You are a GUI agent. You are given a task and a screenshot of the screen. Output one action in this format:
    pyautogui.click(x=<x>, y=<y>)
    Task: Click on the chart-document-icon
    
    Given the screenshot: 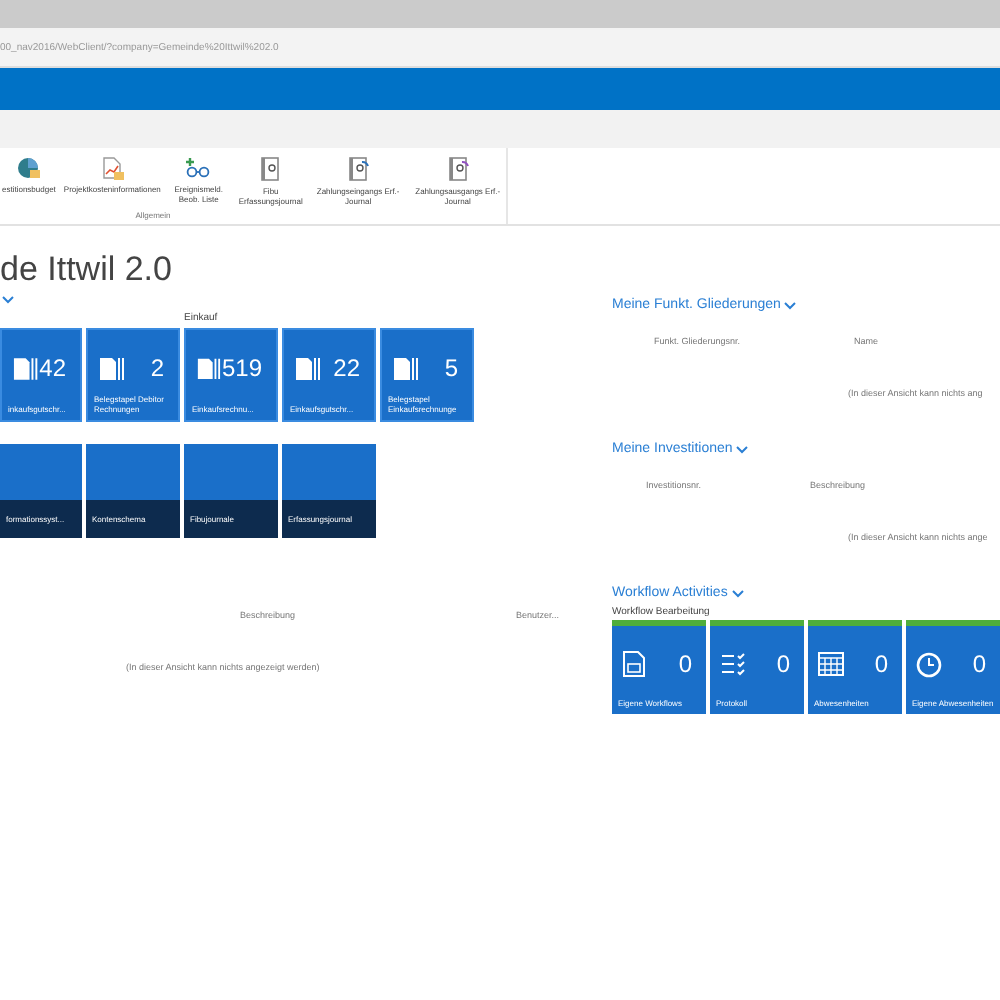 What is the action you would take?
    pyautogui.click(x=112, y=168)
    